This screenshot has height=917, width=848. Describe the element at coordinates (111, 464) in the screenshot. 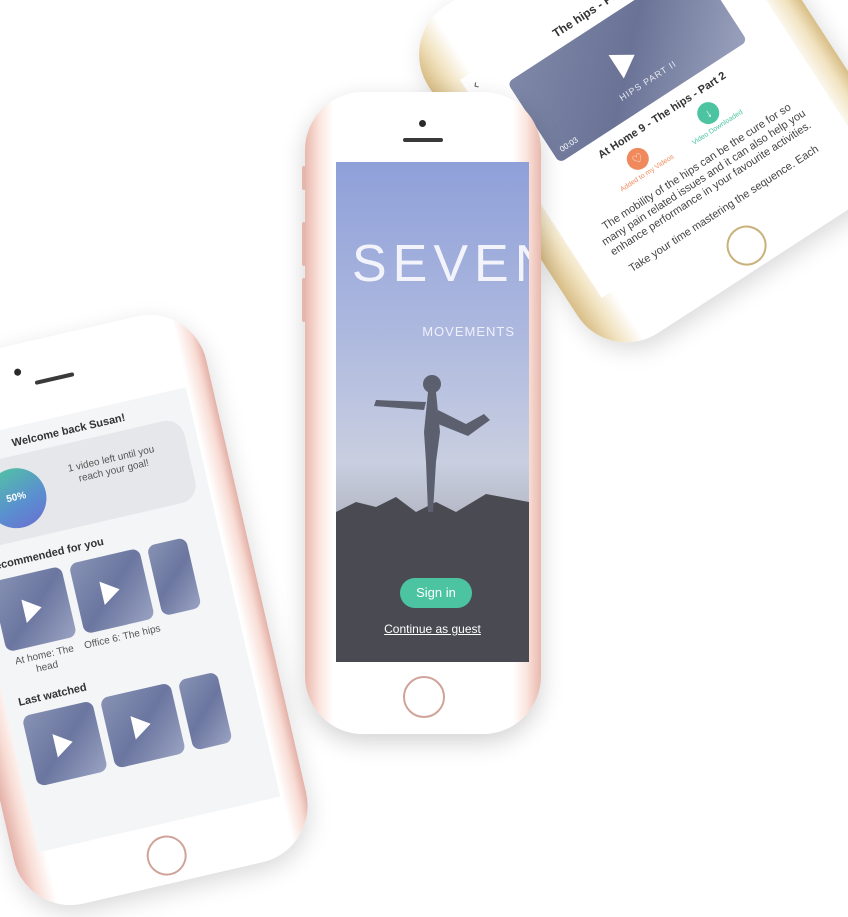

I see `goal-text: 1 video left until you reach your goal!` at that location.